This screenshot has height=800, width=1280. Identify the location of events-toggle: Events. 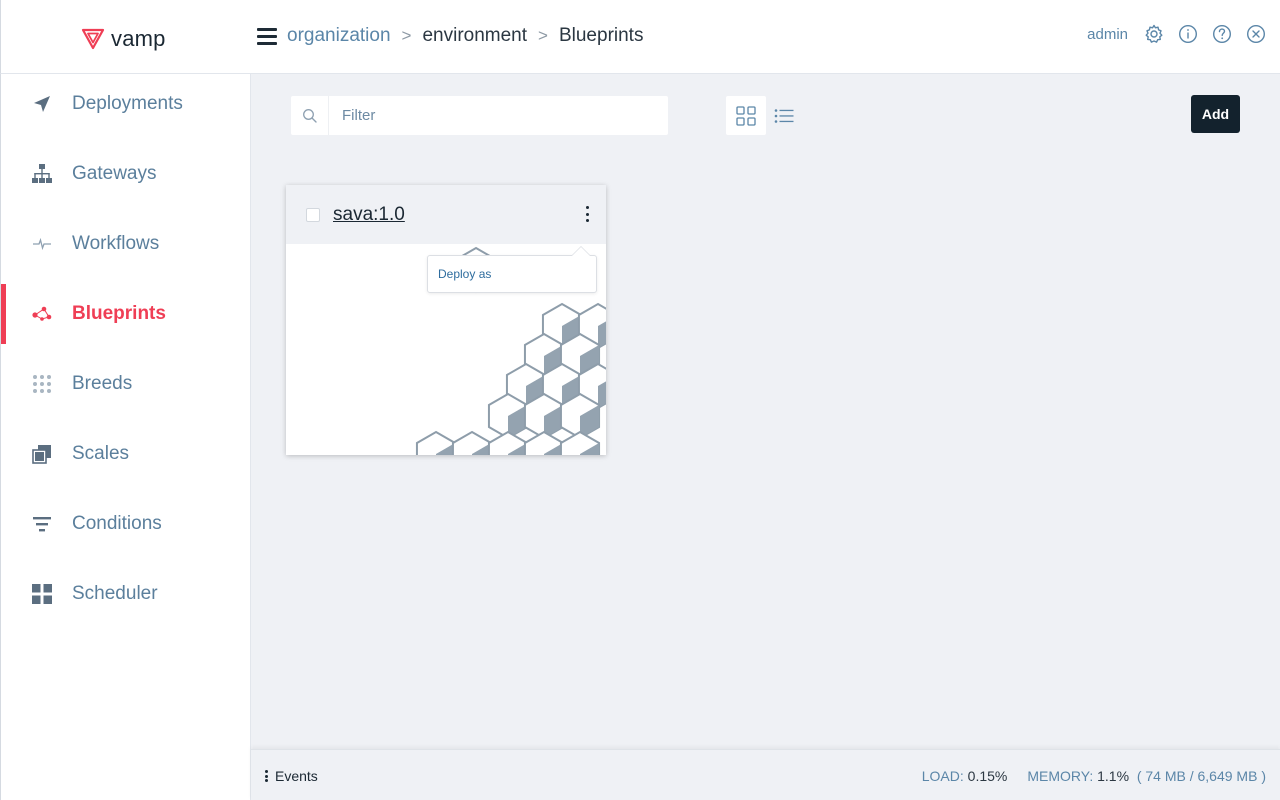
(291, 776).